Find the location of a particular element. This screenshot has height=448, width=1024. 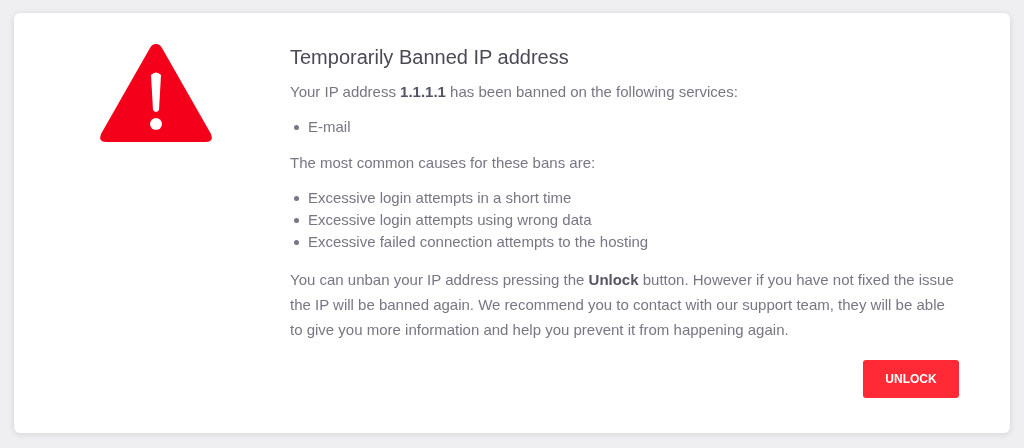

page-title: Temporarily Banned IP address is located at coordinates (430, 57).